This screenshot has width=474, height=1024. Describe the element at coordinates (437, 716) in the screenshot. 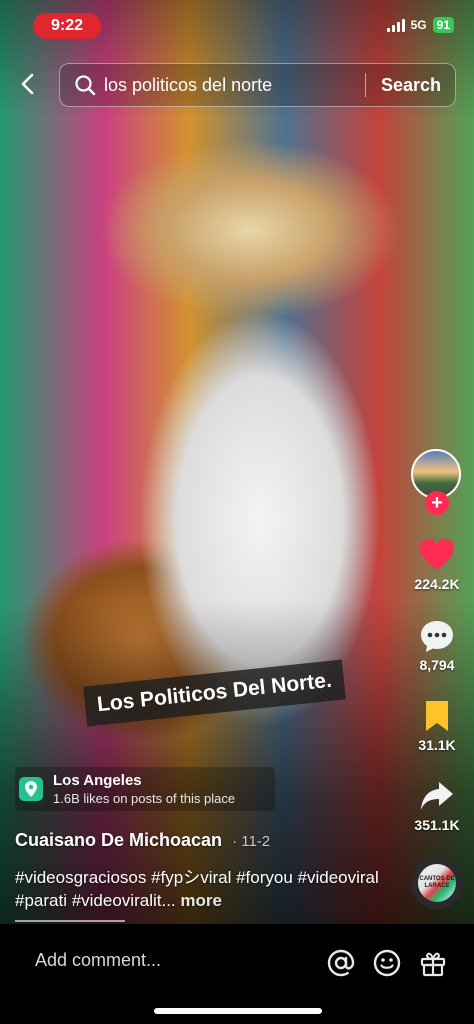

I see `bookmark-icon` at that location.